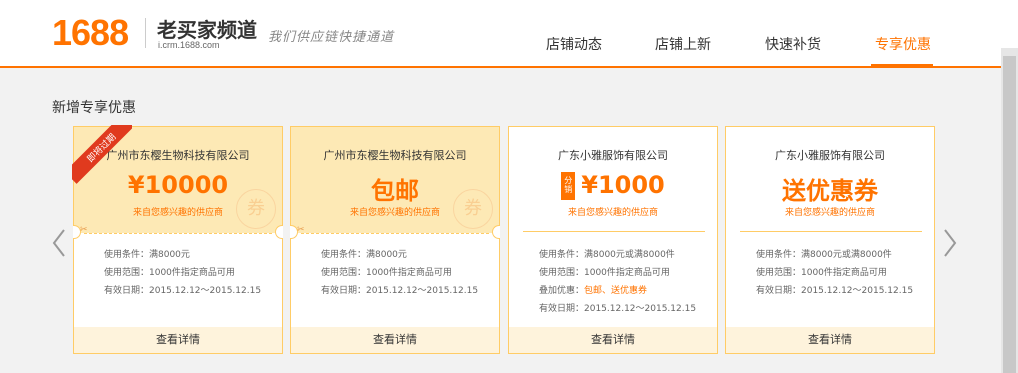 The image size is (1018, 373). Describe the element at coordinates (331, 37) in the screenshot. I see `channel-slogan: 我们供应链快捷通道` at that location.